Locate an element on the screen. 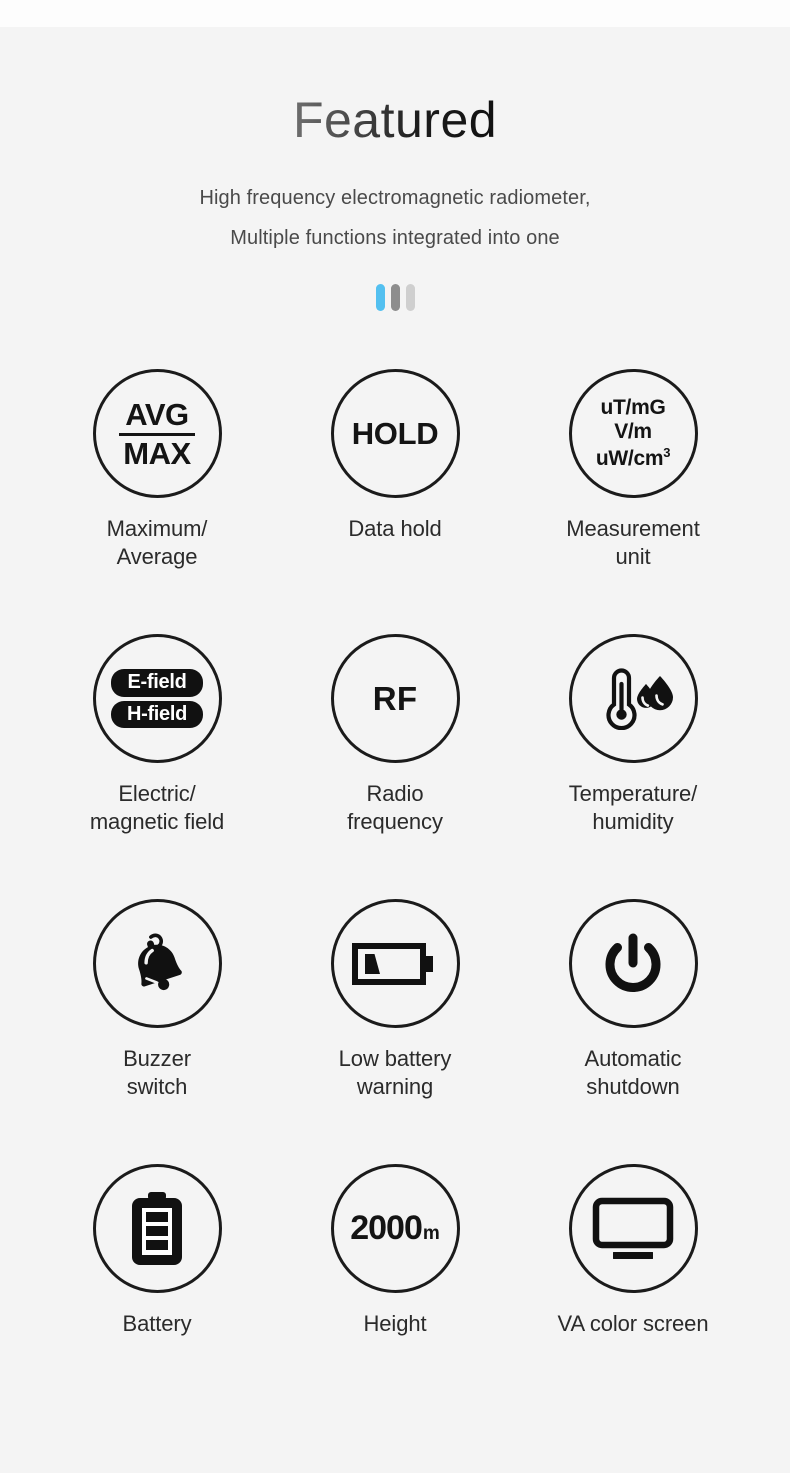  unit-line-3-base: uW/cm is located at coordinates (629, 459).